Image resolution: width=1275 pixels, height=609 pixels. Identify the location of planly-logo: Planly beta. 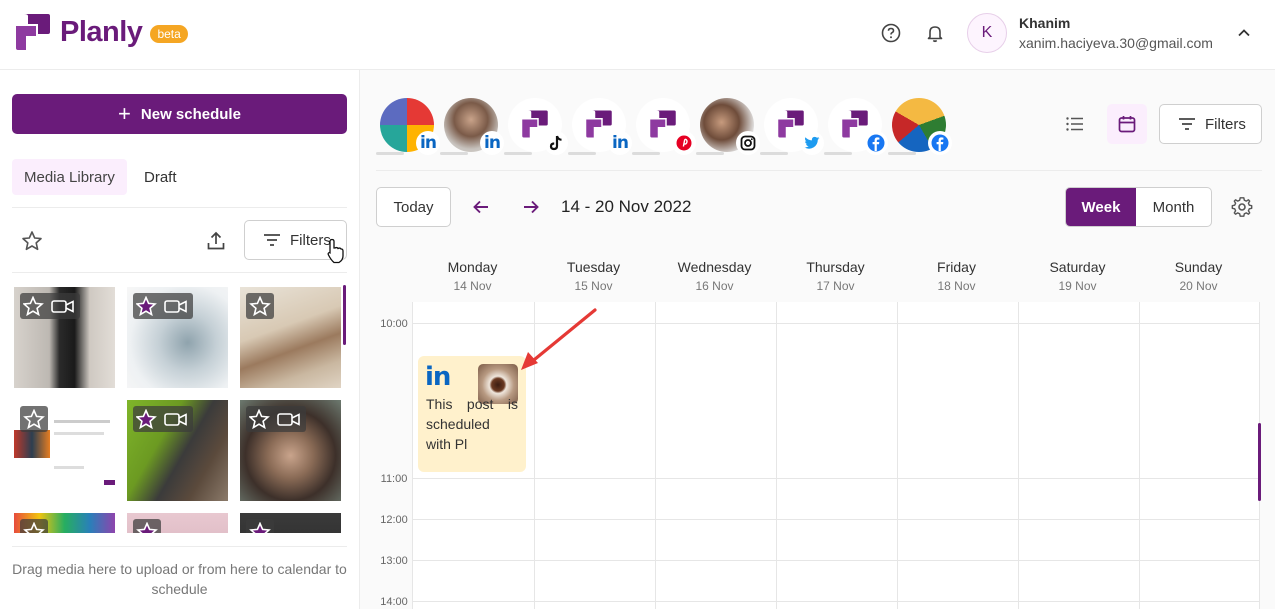
(101, 32).